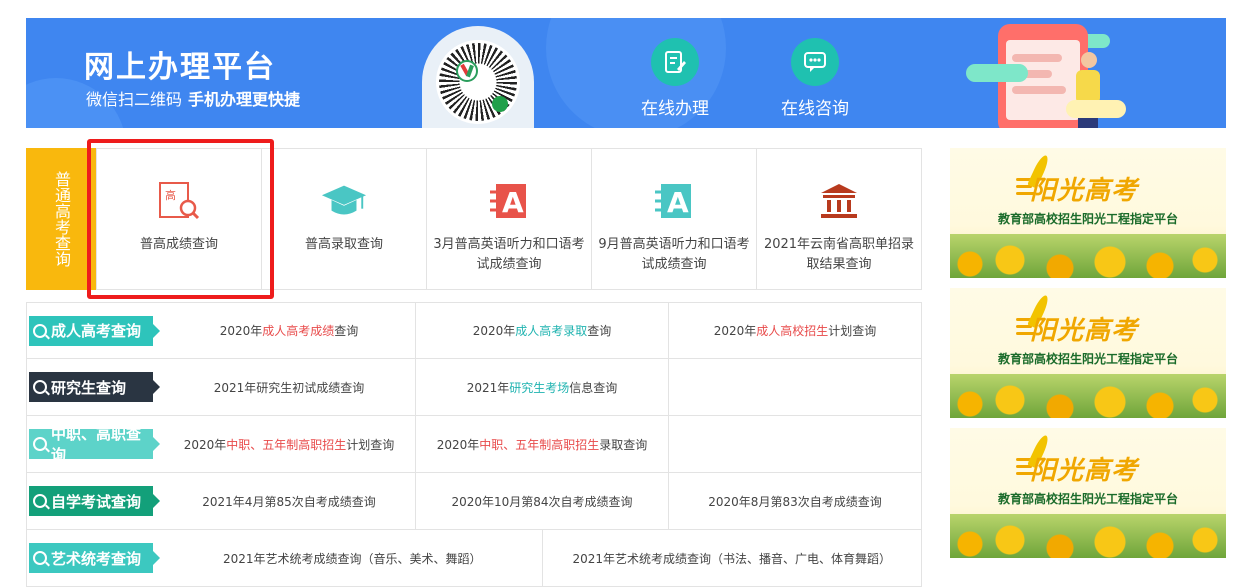 Image resolution: width=1243 pixels, height=587 pixels. I want to click on vocational-admission-query-card: 2021年云南省高职单招录取结果查询, so click(839, 219).